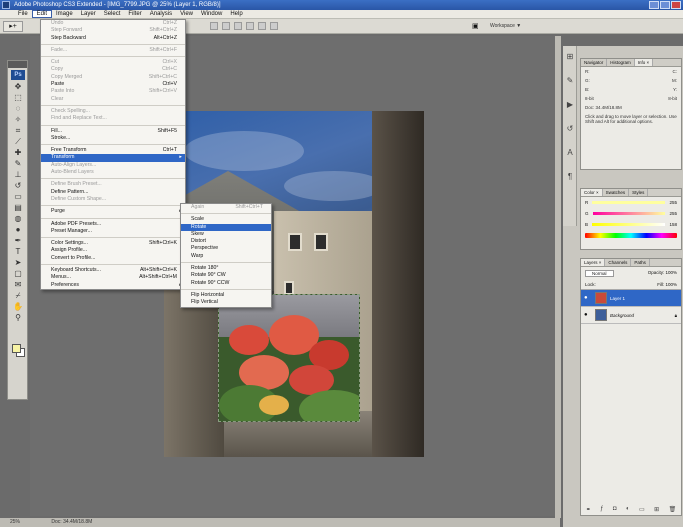 The height and width of the screenshot is (527, 683). What do you see at coordinates (226, 248) in the screenshot?
I see `transform-menu-item: Perspective` at bounding box center [226, 248].